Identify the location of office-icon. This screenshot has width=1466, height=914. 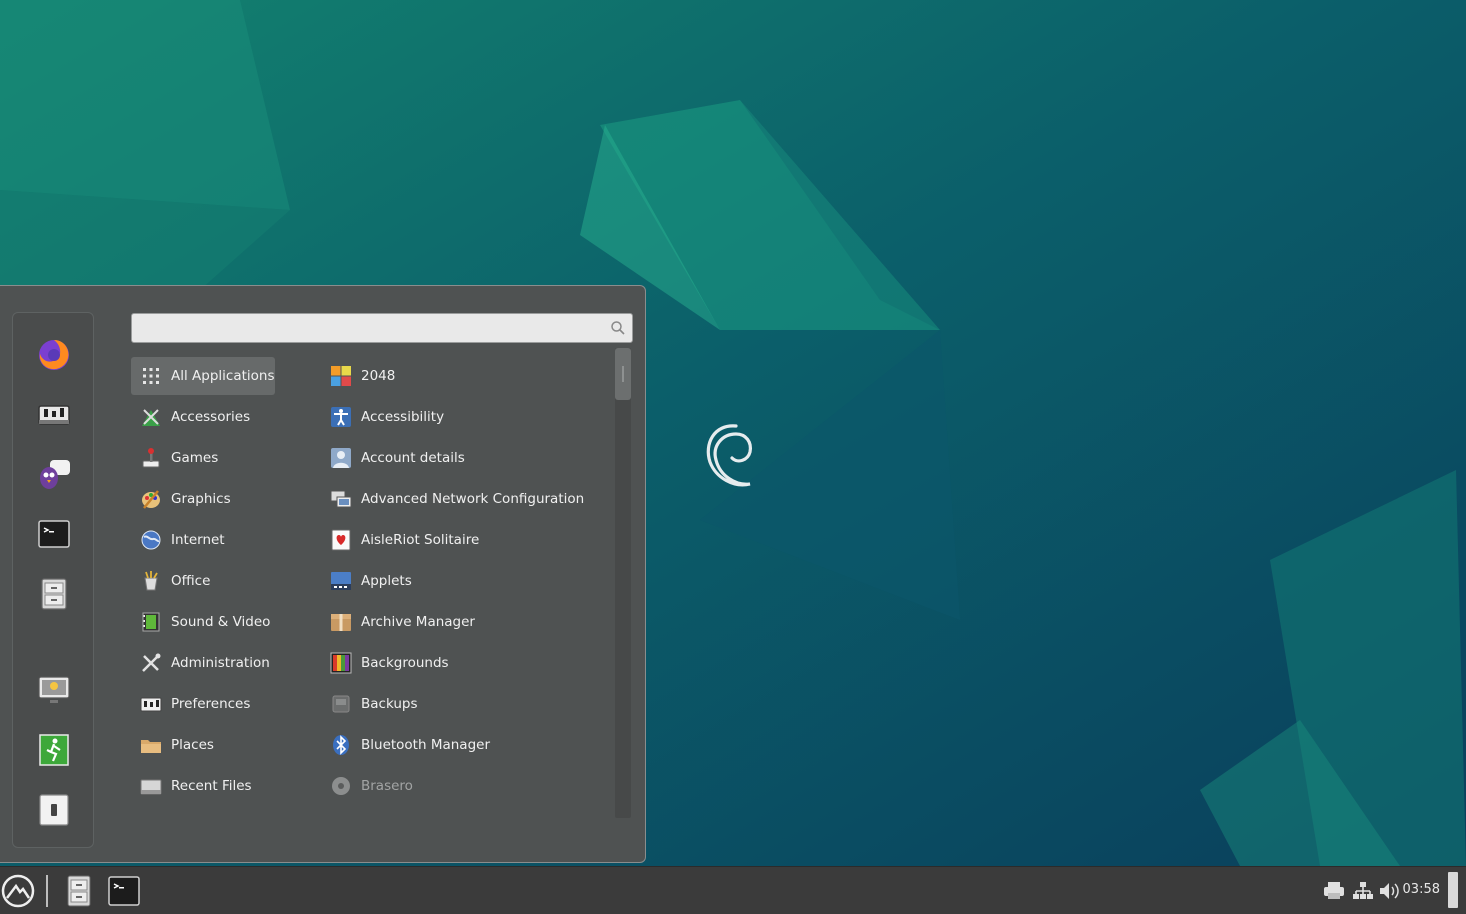
(151, 581).